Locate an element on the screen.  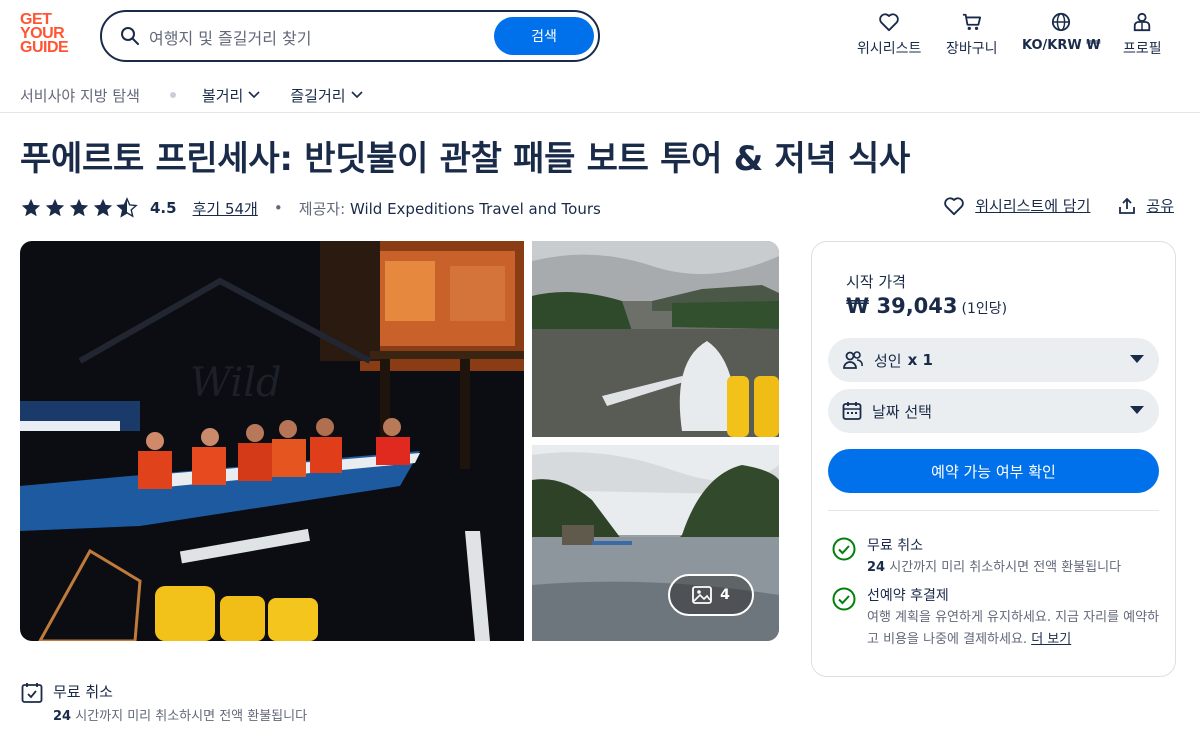
share-button: 공유 is located at coordinates (1146, 205).